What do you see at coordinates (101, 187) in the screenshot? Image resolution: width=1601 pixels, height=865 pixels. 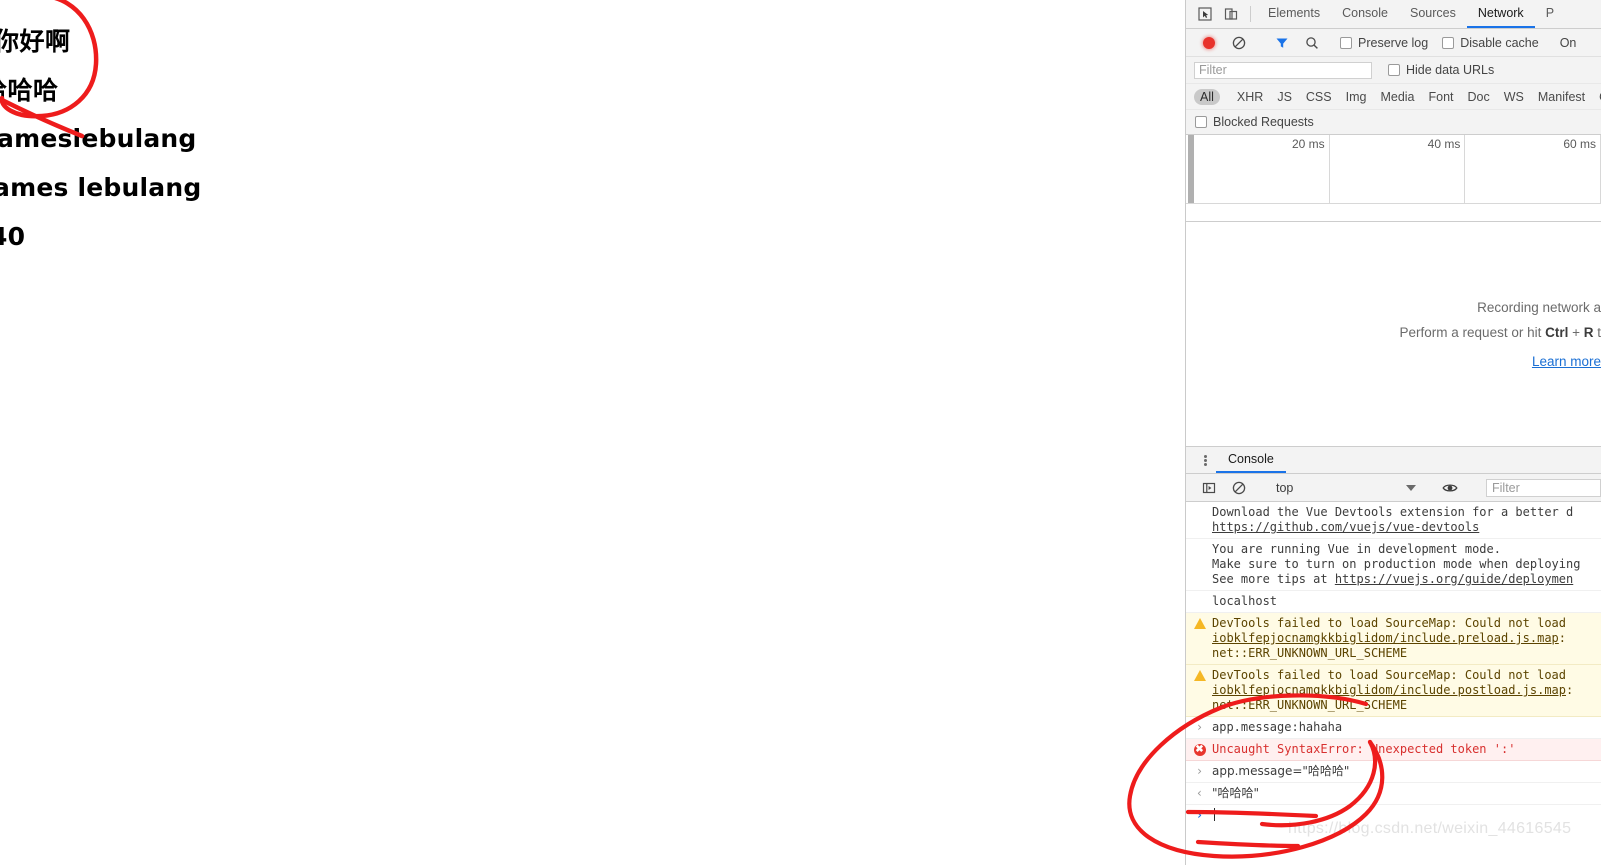 I see `page-text-line: ames lebulang` at bounding box center [101, 187].